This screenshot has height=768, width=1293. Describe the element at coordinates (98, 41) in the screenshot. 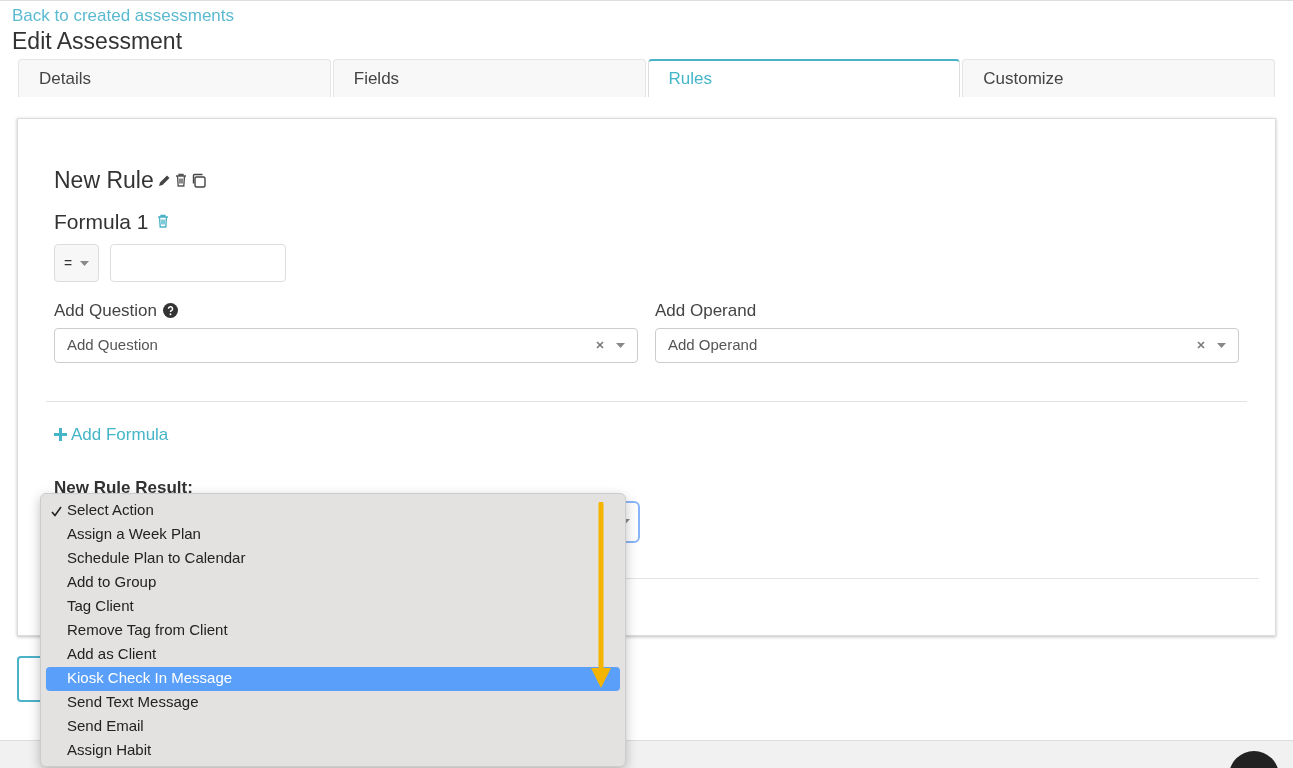

I see `page-title: Edit Assessment` at that location.